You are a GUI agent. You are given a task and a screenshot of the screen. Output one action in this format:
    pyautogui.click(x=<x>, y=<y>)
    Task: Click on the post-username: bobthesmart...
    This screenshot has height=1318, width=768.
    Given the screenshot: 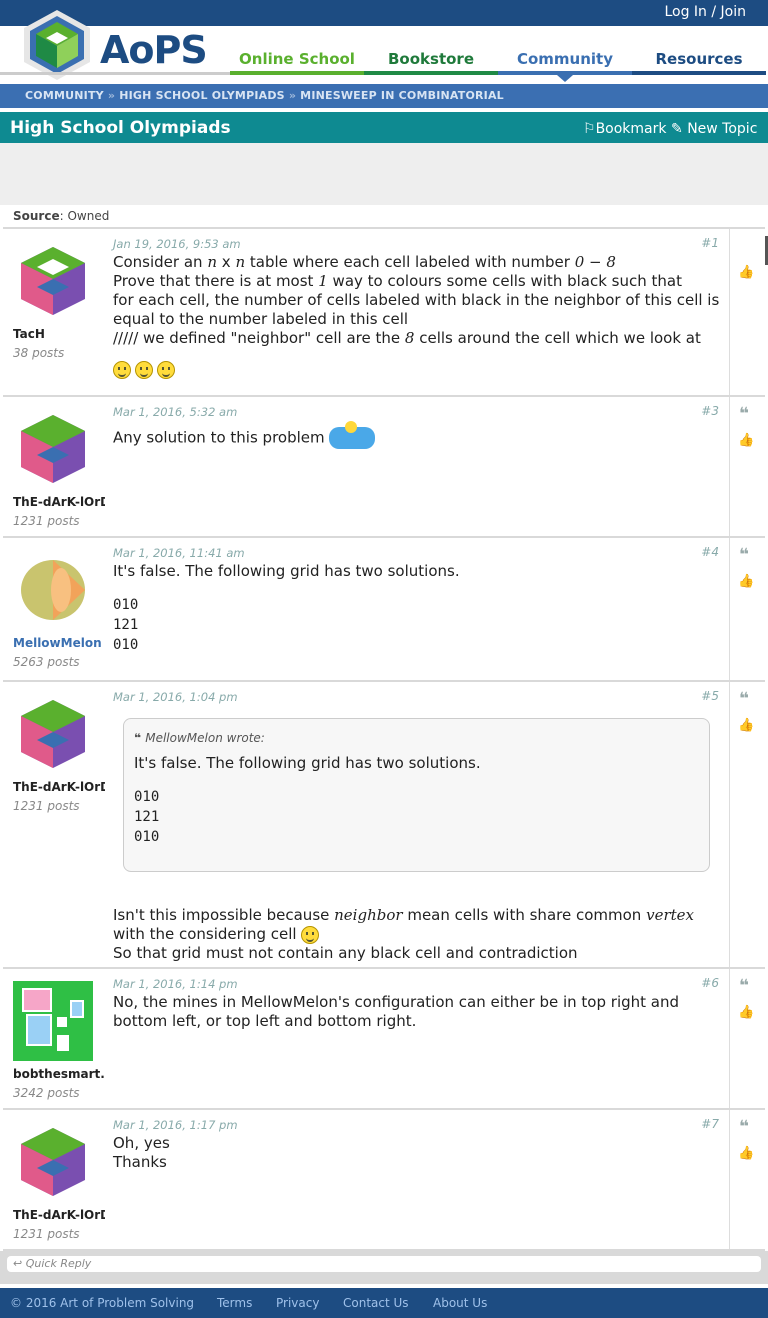 What is the action you would take?
    pyautogui.click(x=59, y=1074)
    